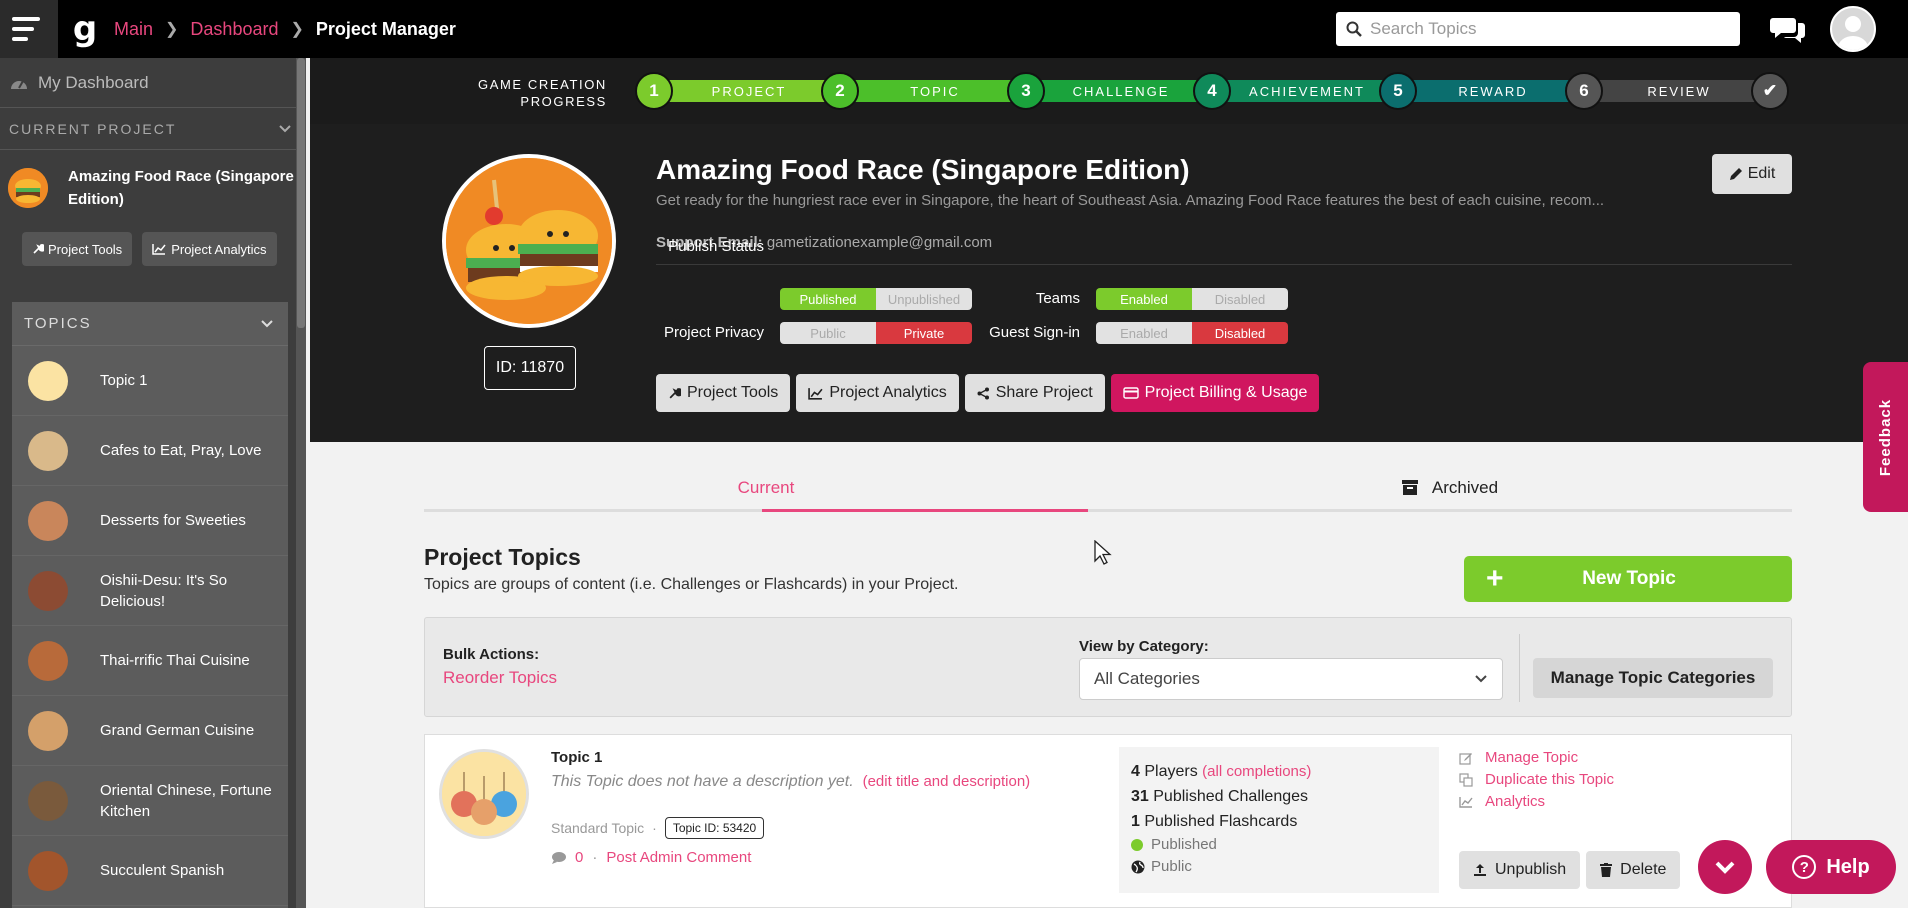 The height and width of the screenshot is (908, 1908). I want to click on edit-title-description-link: (edit title and description), so click(947, 781).